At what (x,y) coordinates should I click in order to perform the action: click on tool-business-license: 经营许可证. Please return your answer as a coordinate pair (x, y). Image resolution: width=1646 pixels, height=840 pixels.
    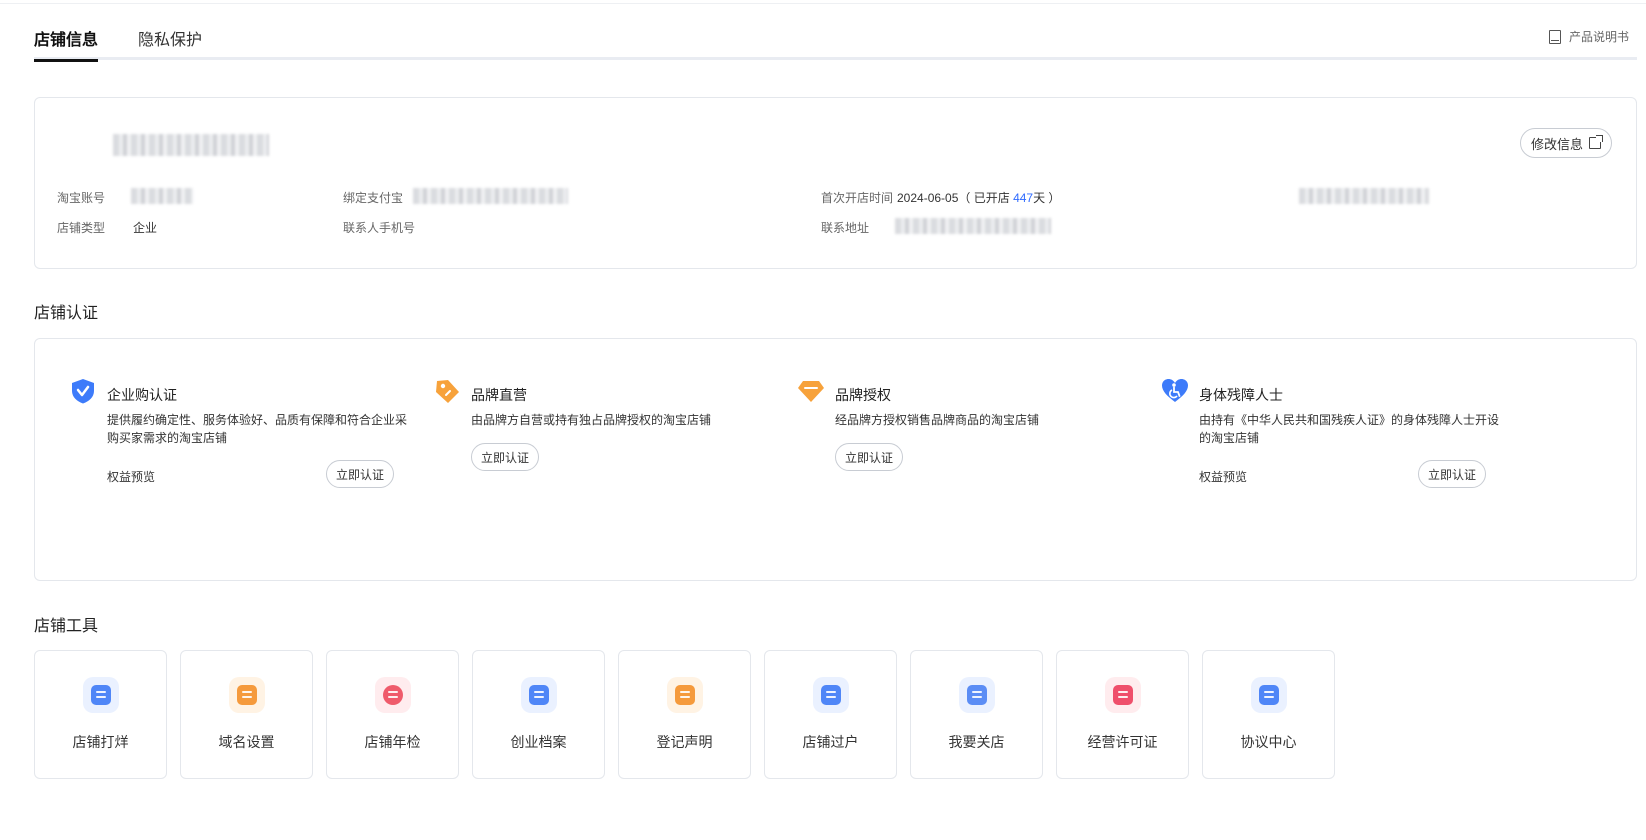
    Looking at the image, I should click on (1122, 714).